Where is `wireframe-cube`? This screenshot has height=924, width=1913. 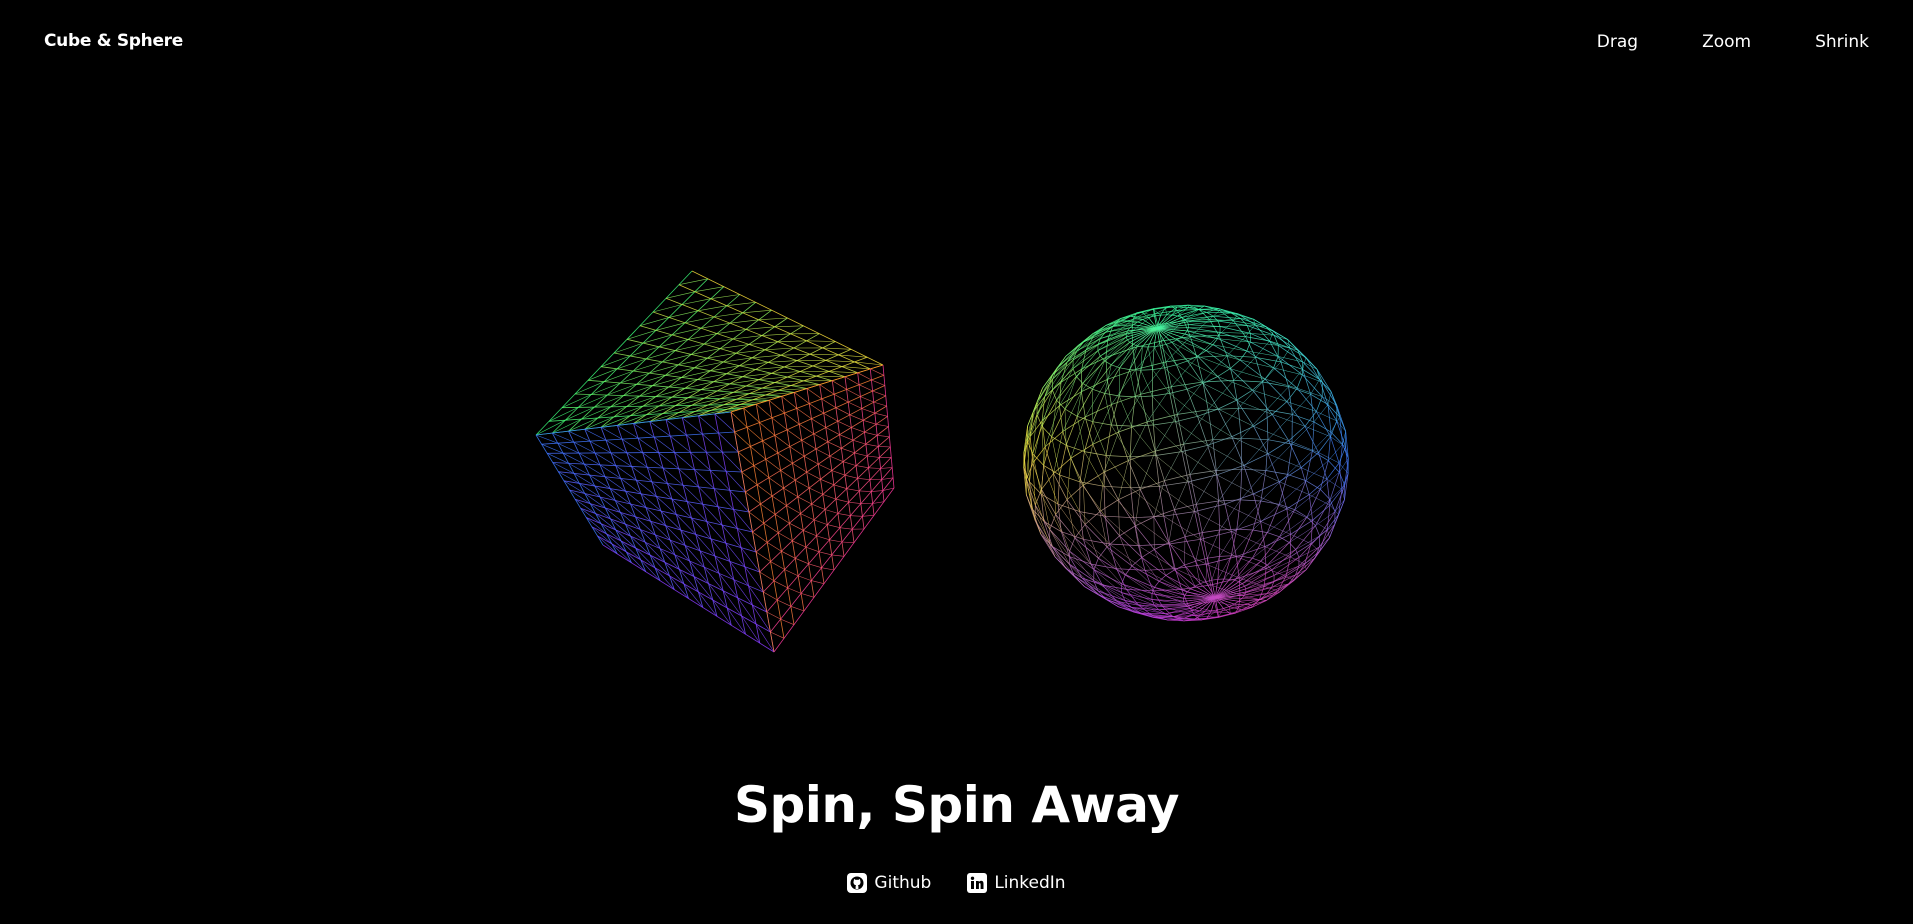 wireframe-cube is located at coordinates (715, 461).